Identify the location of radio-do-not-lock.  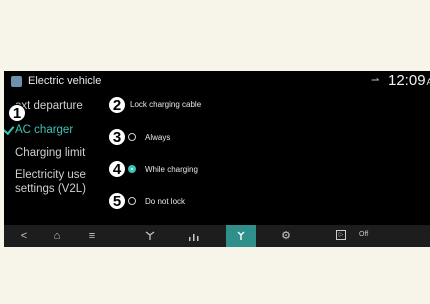
(132, 201).